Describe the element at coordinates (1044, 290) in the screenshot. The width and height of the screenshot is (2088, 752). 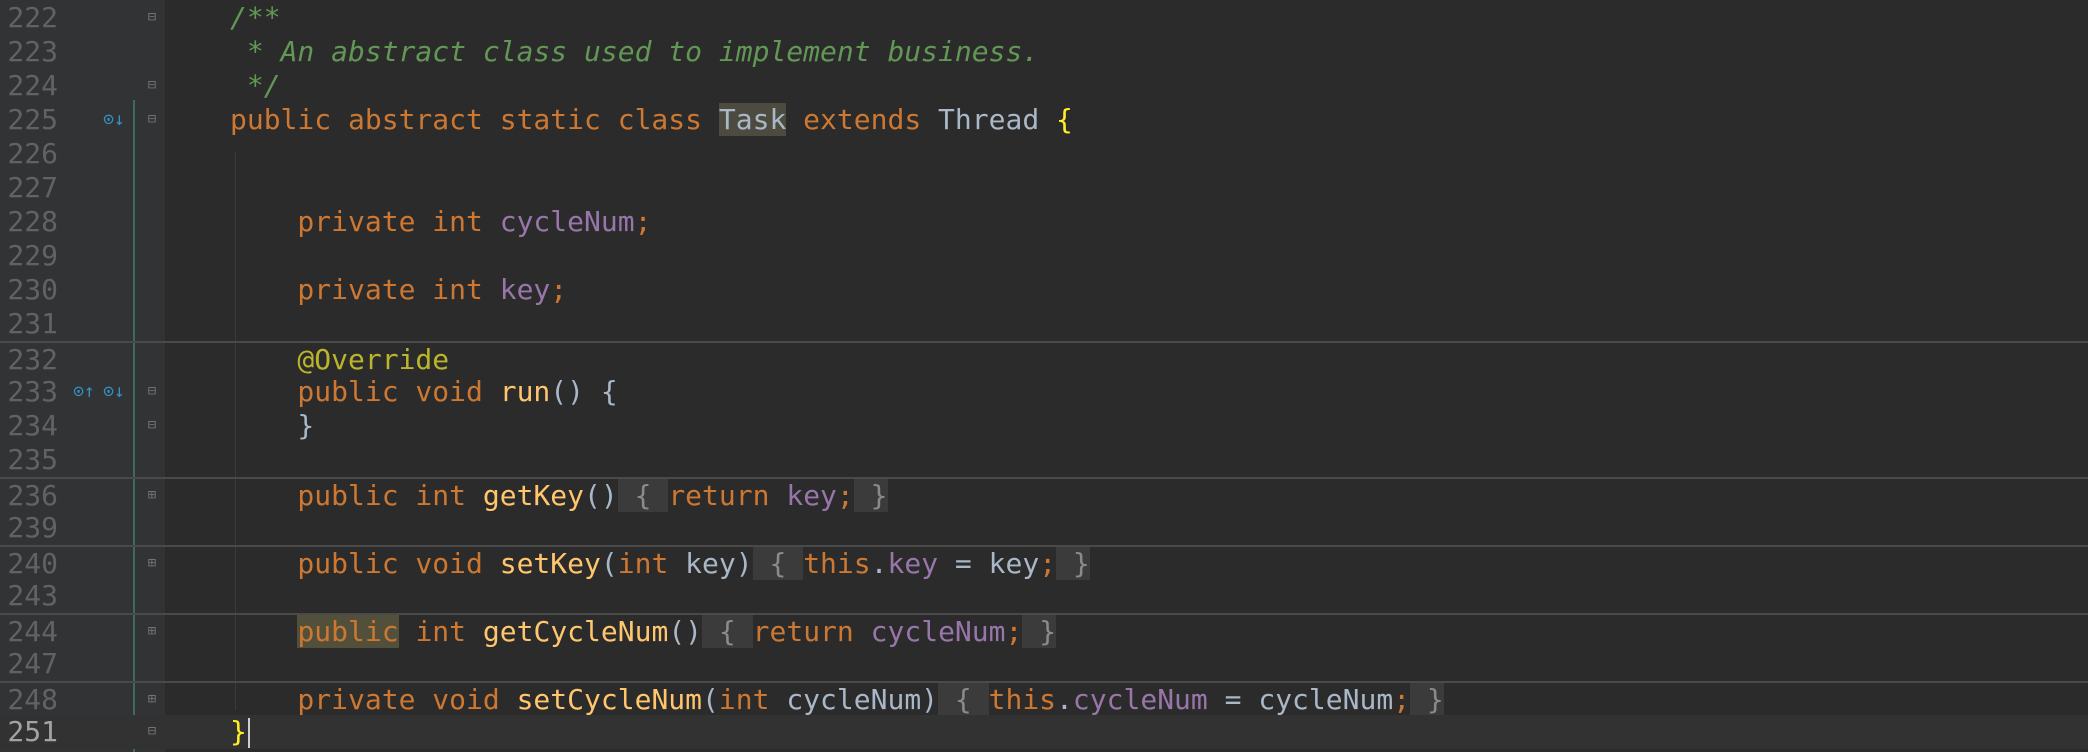
I see `code-line: 230 private int key;` at that location.